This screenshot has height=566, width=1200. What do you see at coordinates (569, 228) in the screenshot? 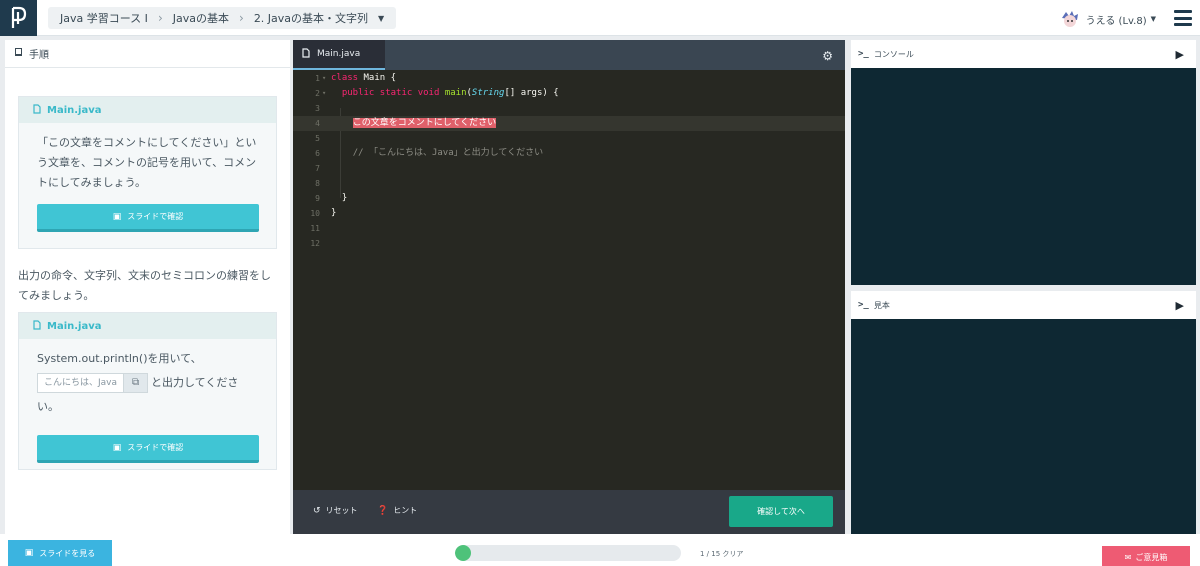
I see `code-line: 11` at bounding box center [569, 228].